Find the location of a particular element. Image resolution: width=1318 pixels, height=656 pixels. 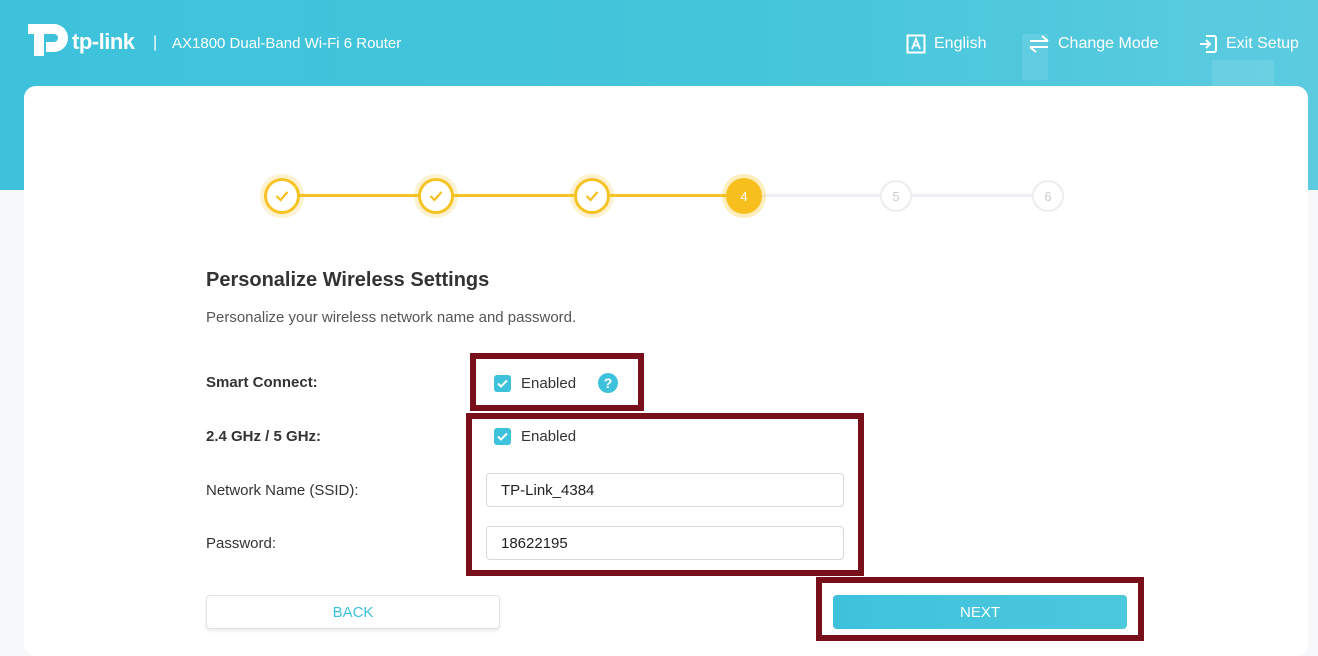

brand-name: tp-link is located at coordinates (103, 41).